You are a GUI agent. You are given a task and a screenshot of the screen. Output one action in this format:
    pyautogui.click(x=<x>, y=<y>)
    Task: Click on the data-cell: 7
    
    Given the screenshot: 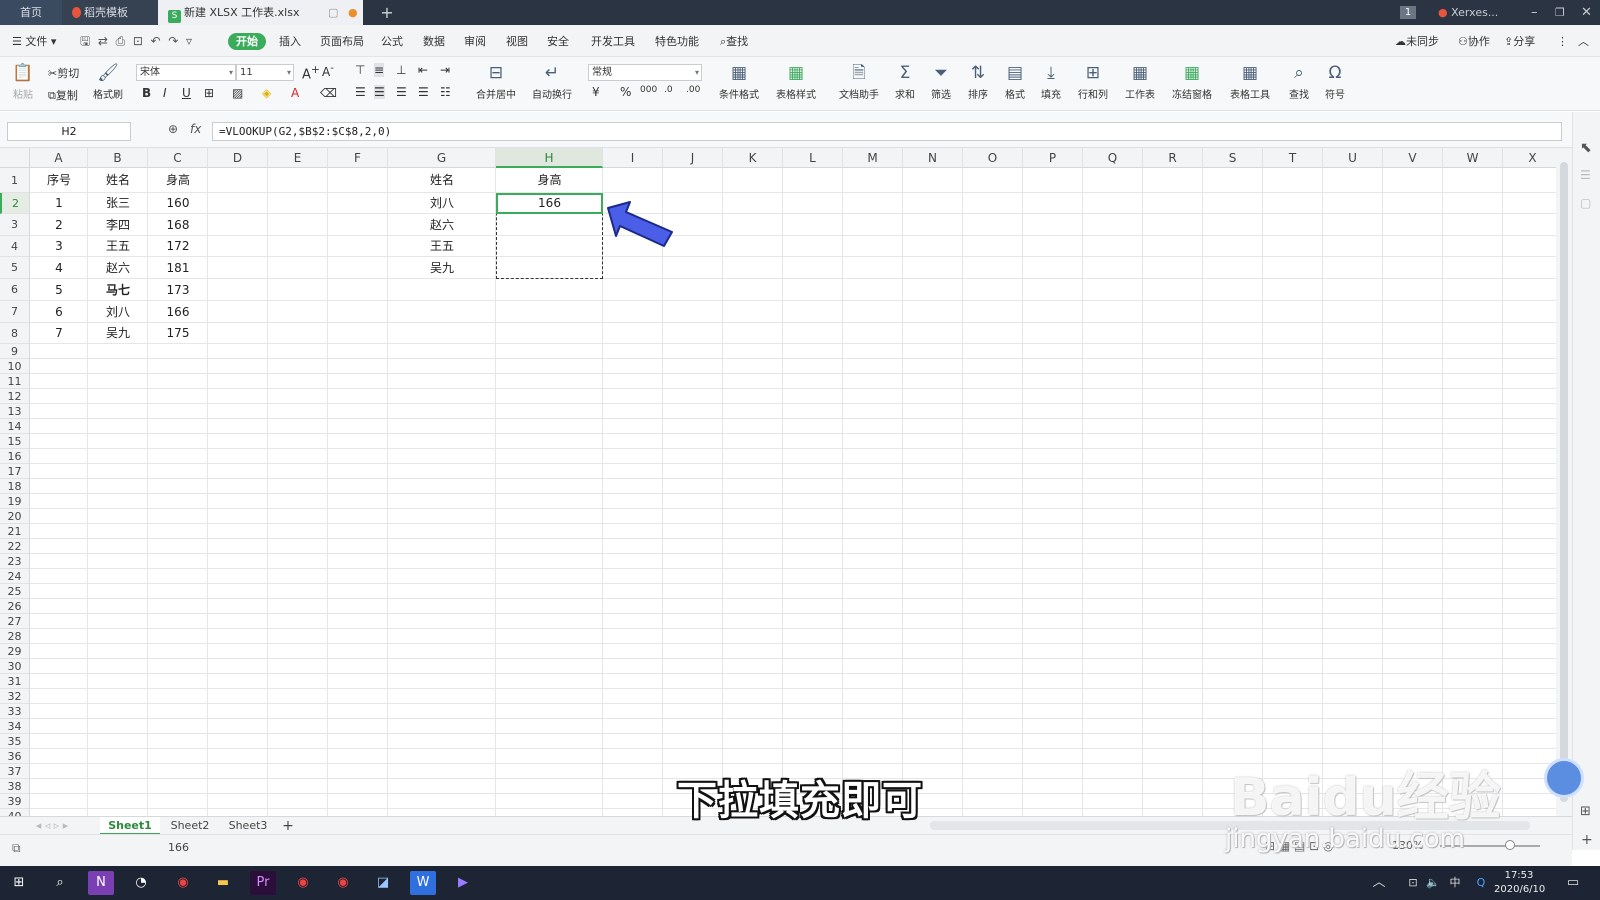 What is the action you would take?
    pyautogui.click(x=59, y=333)
    